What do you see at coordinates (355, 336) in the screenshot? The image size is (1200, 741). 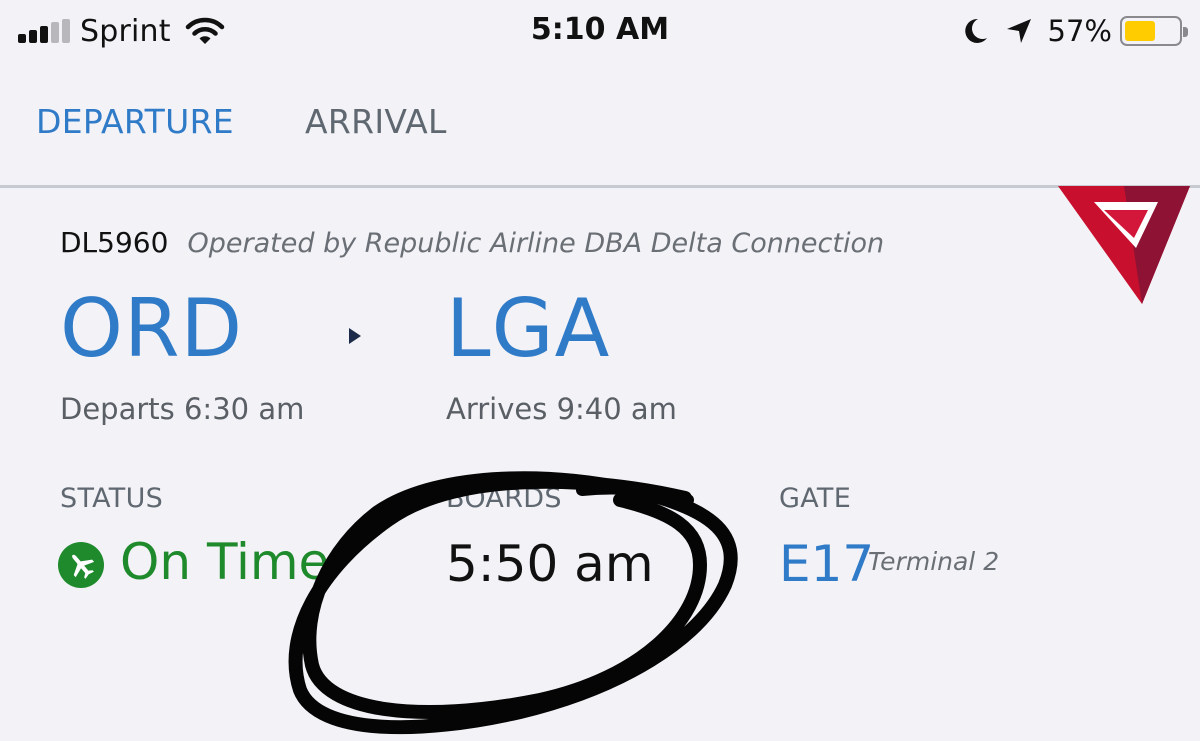 I see `route-arrow-icon` at bounding box center [355, 336].